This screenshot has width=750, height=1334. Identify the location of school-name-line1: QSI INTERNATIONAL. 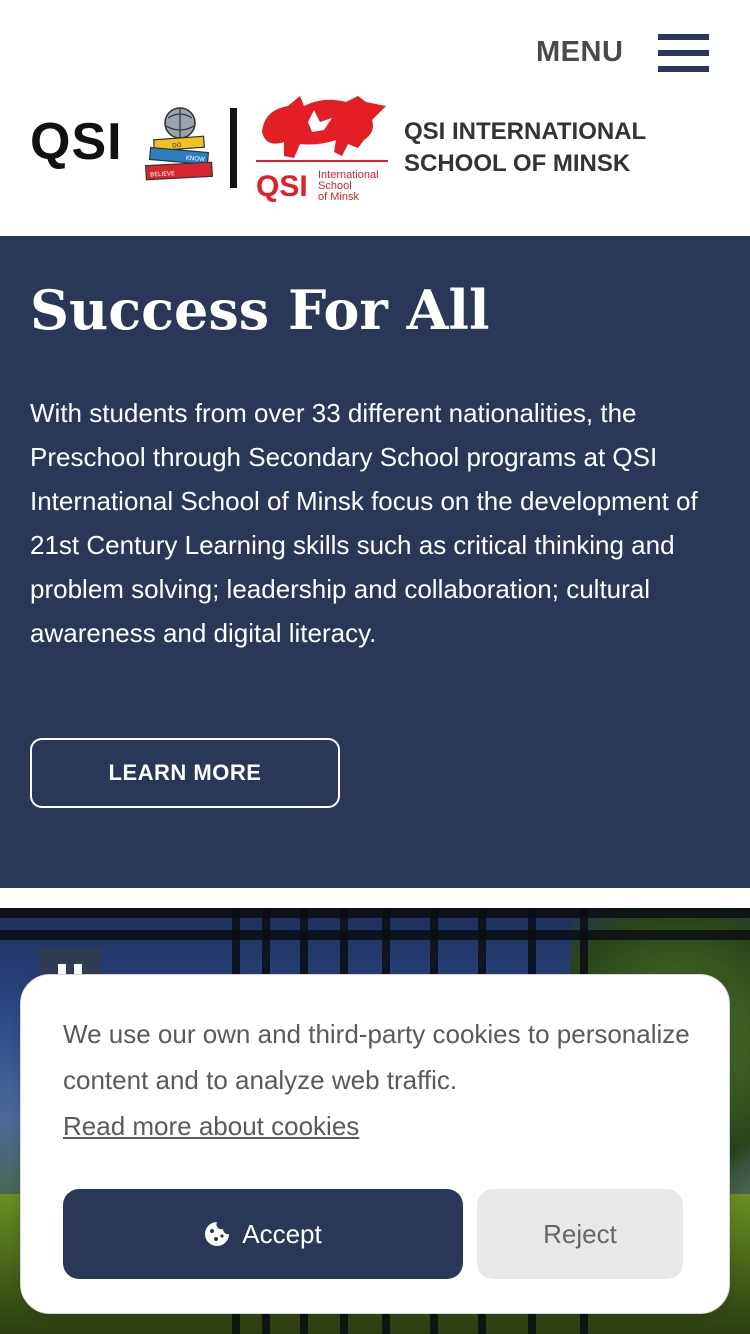
(525, 131).